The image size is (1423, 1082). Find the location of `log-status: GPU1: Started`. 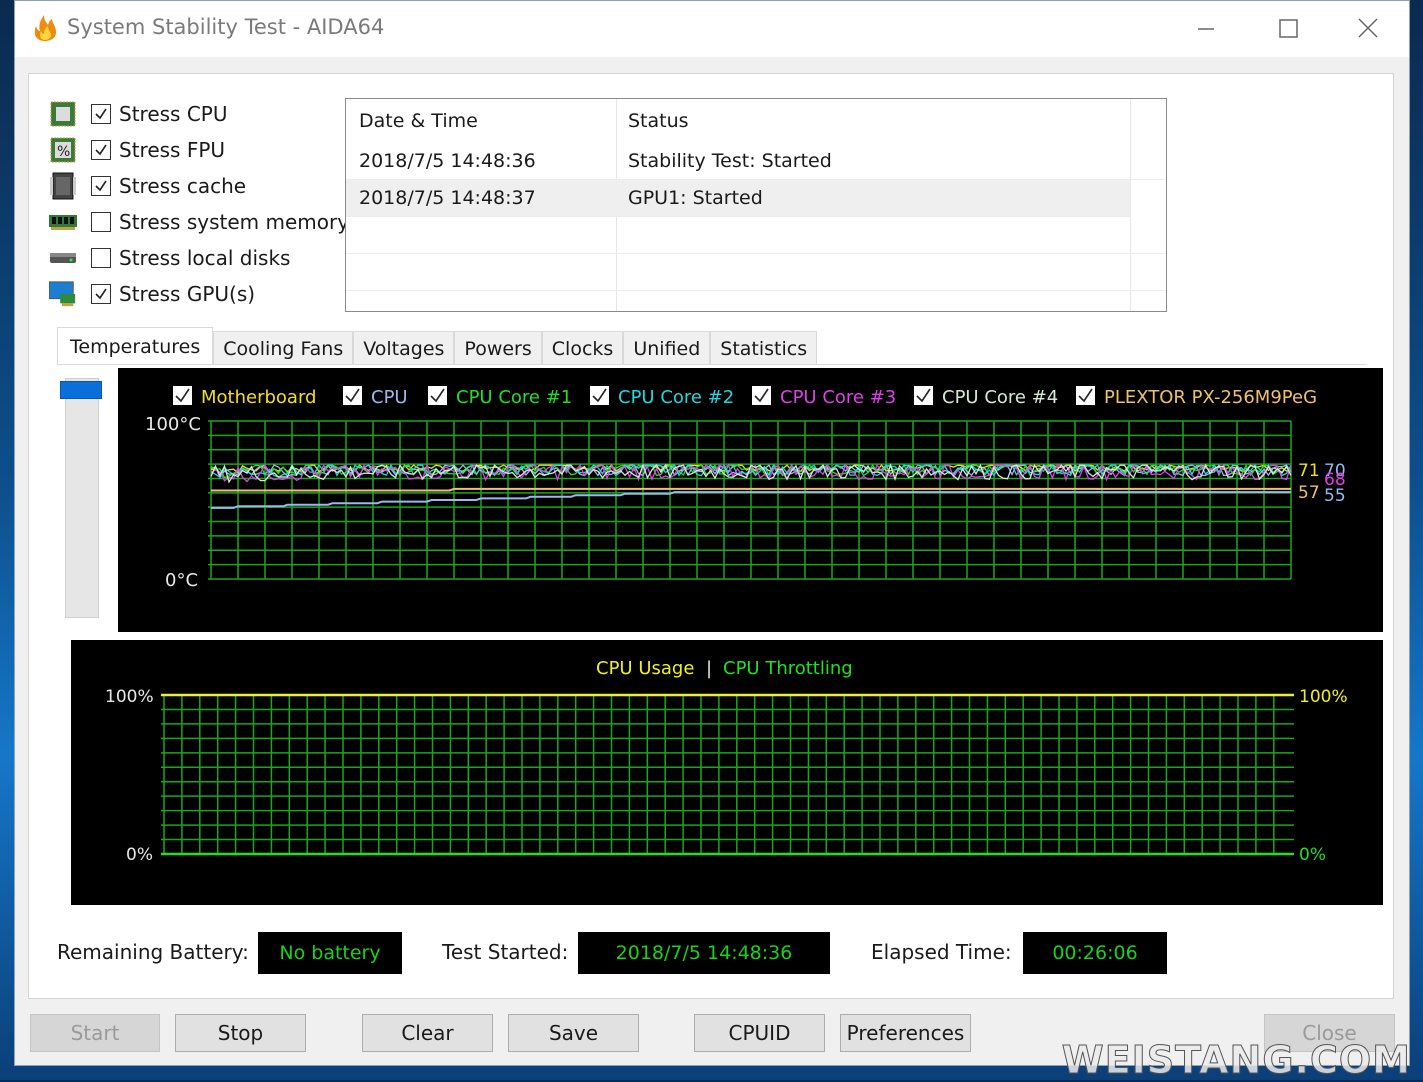

log-status: GPU1: Started is located at coordinates (695, 198).